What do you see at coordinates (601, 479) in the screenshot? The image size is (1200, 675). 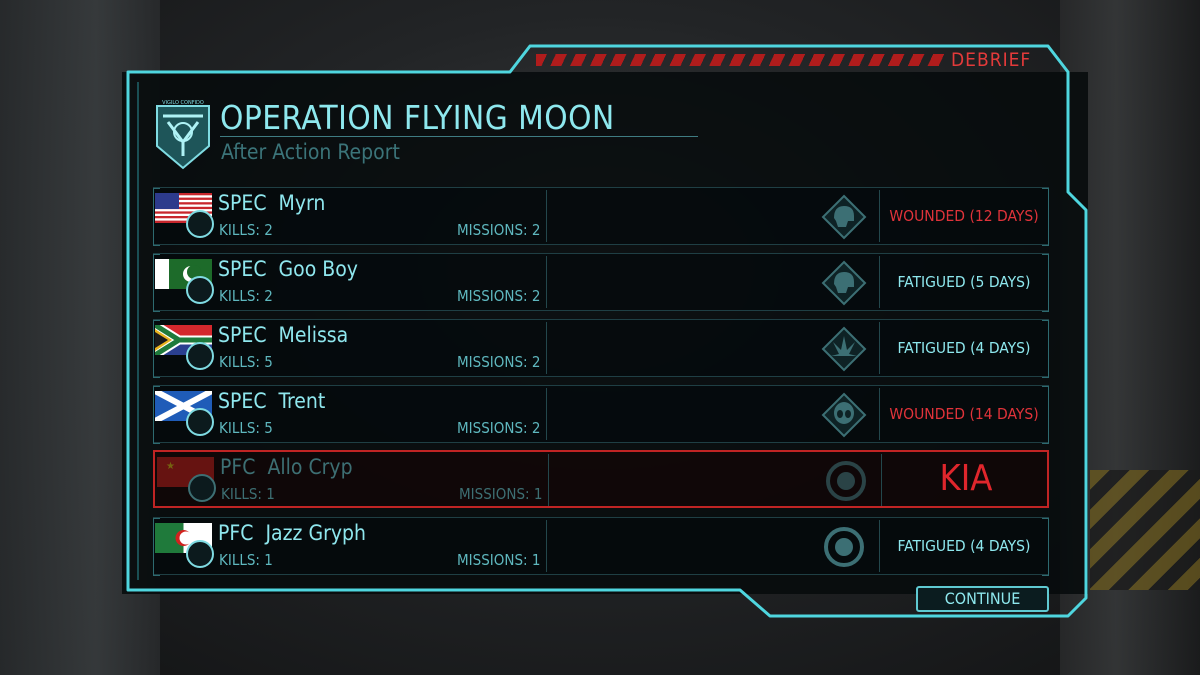 I see `soldier-row-kia: ★ PFC Allo Cryp KILLS: 1 MISSIONS: 1 KIA` at bounding box center [601, 479].